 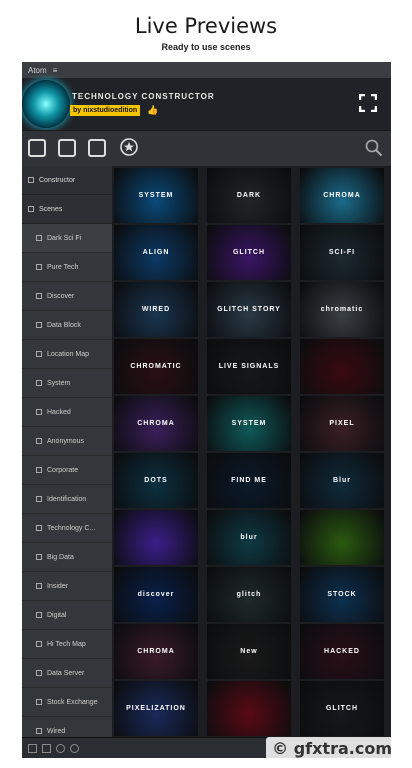 I want to click on sliders-icon, so click(x=37, y=148).